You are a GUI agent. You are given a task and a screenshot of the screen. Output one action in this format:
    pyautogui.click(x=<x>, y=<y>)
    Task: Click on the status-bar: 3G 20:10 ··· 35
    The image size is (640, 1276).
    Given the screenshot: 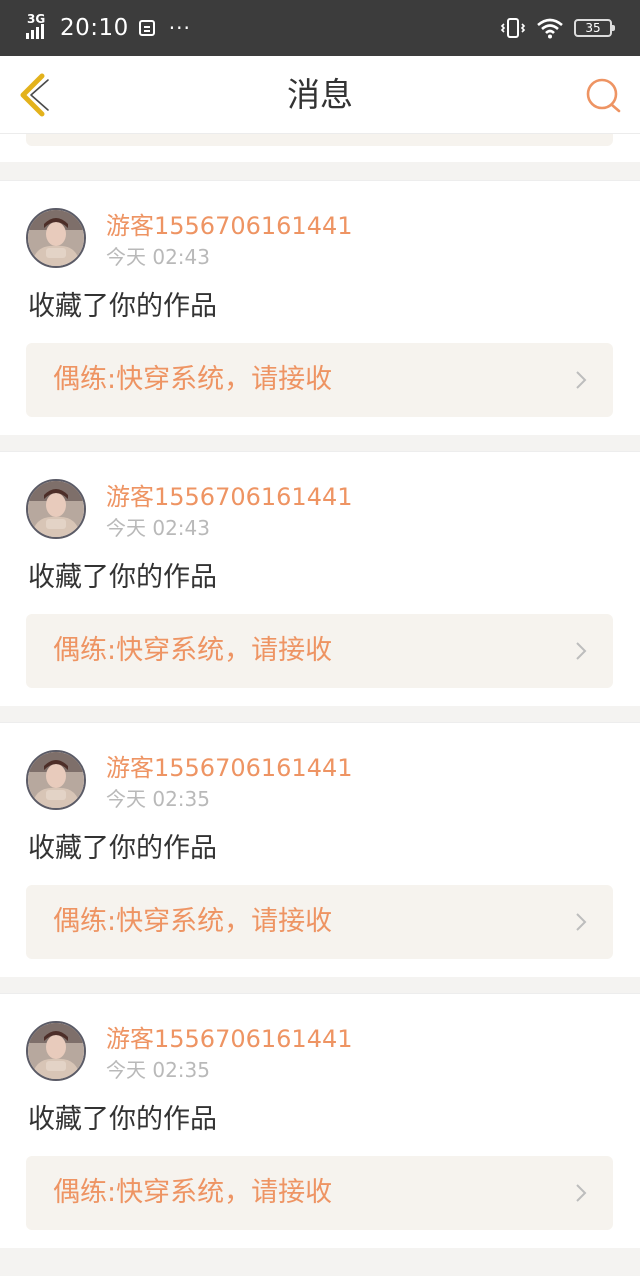 What is the action you would take?
    pyautogui.click(x=320, y=28)
    